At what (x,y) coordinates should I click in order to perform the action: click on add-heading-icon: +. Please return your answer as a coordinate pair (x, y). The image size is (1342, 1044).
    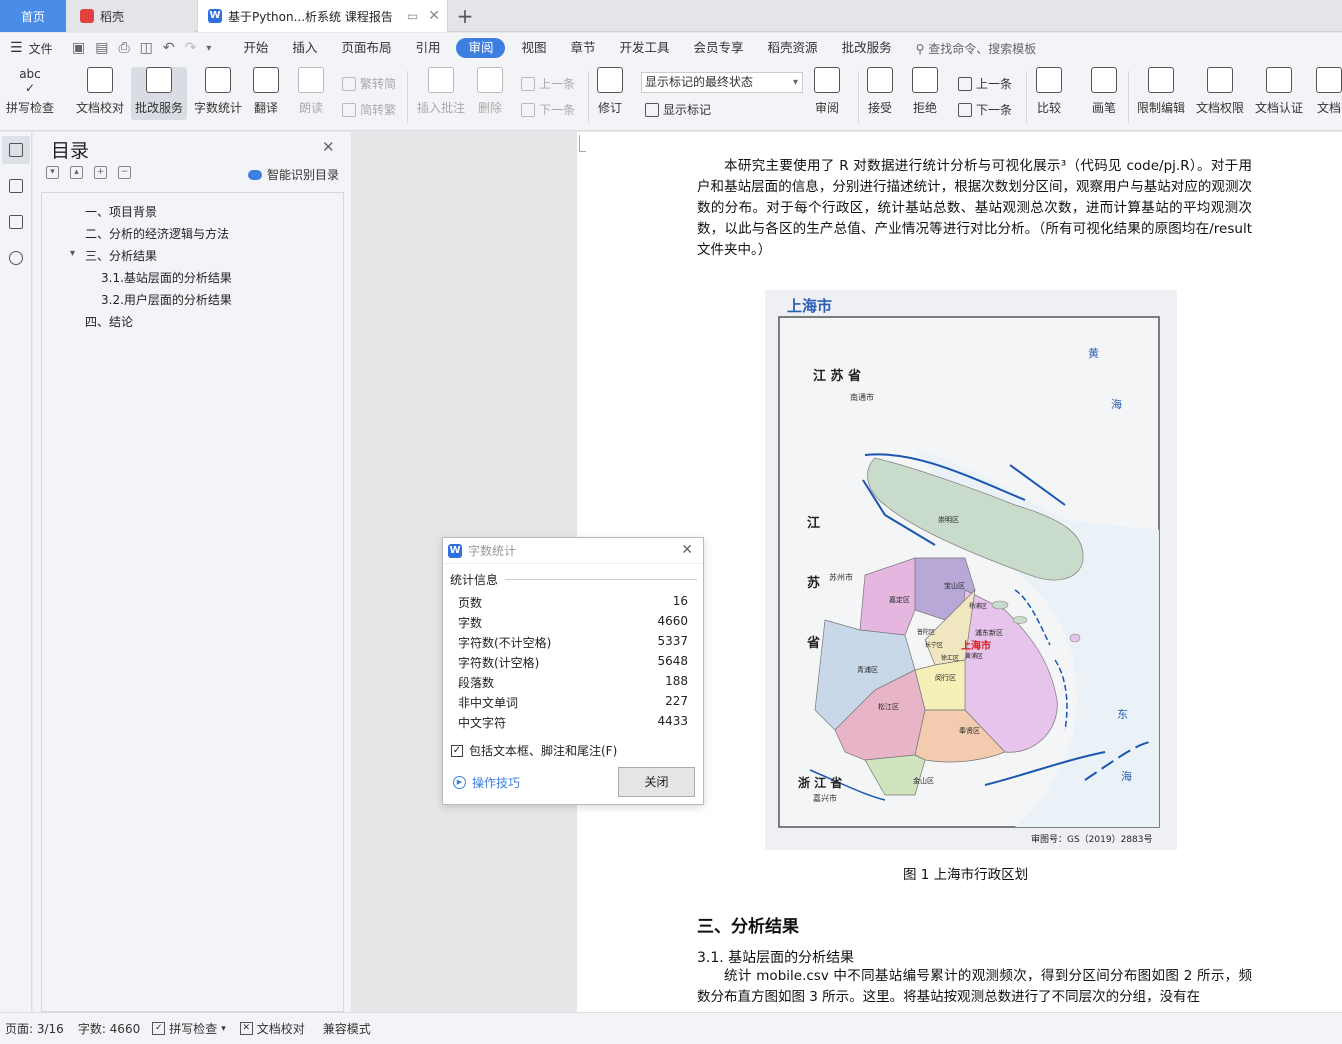
    Looking at the image, I should click on (100, 172).